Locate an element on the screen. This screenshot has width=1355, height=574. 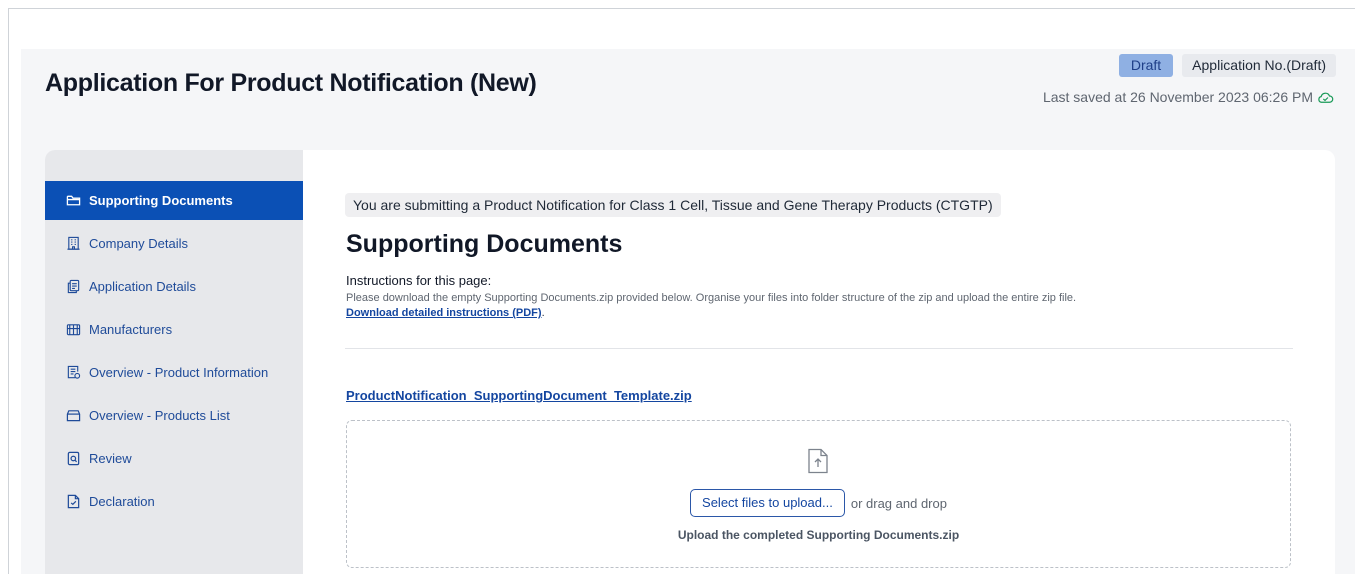
section-title: Supporting Documents is located at coordinates (484, 244).